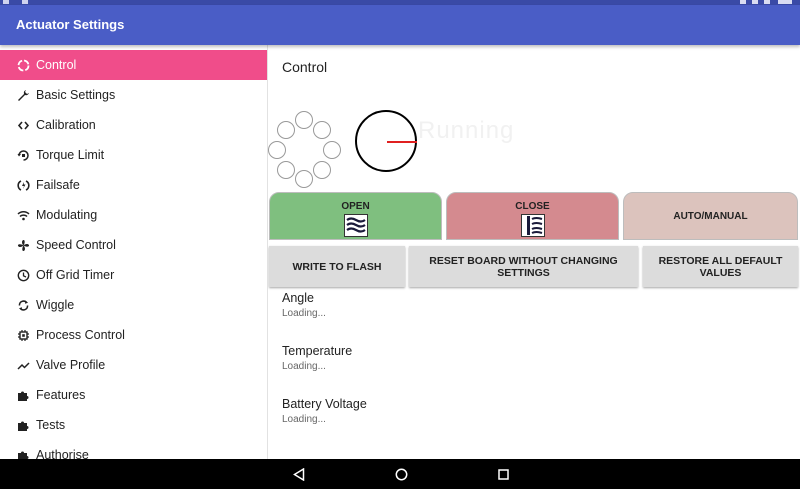 The image size is (800, 489). What do you see at coordinates (133, 449) in the screenshot?
I see `sidebar-item-authorise: Authorise` at bounding box center [133, 449].